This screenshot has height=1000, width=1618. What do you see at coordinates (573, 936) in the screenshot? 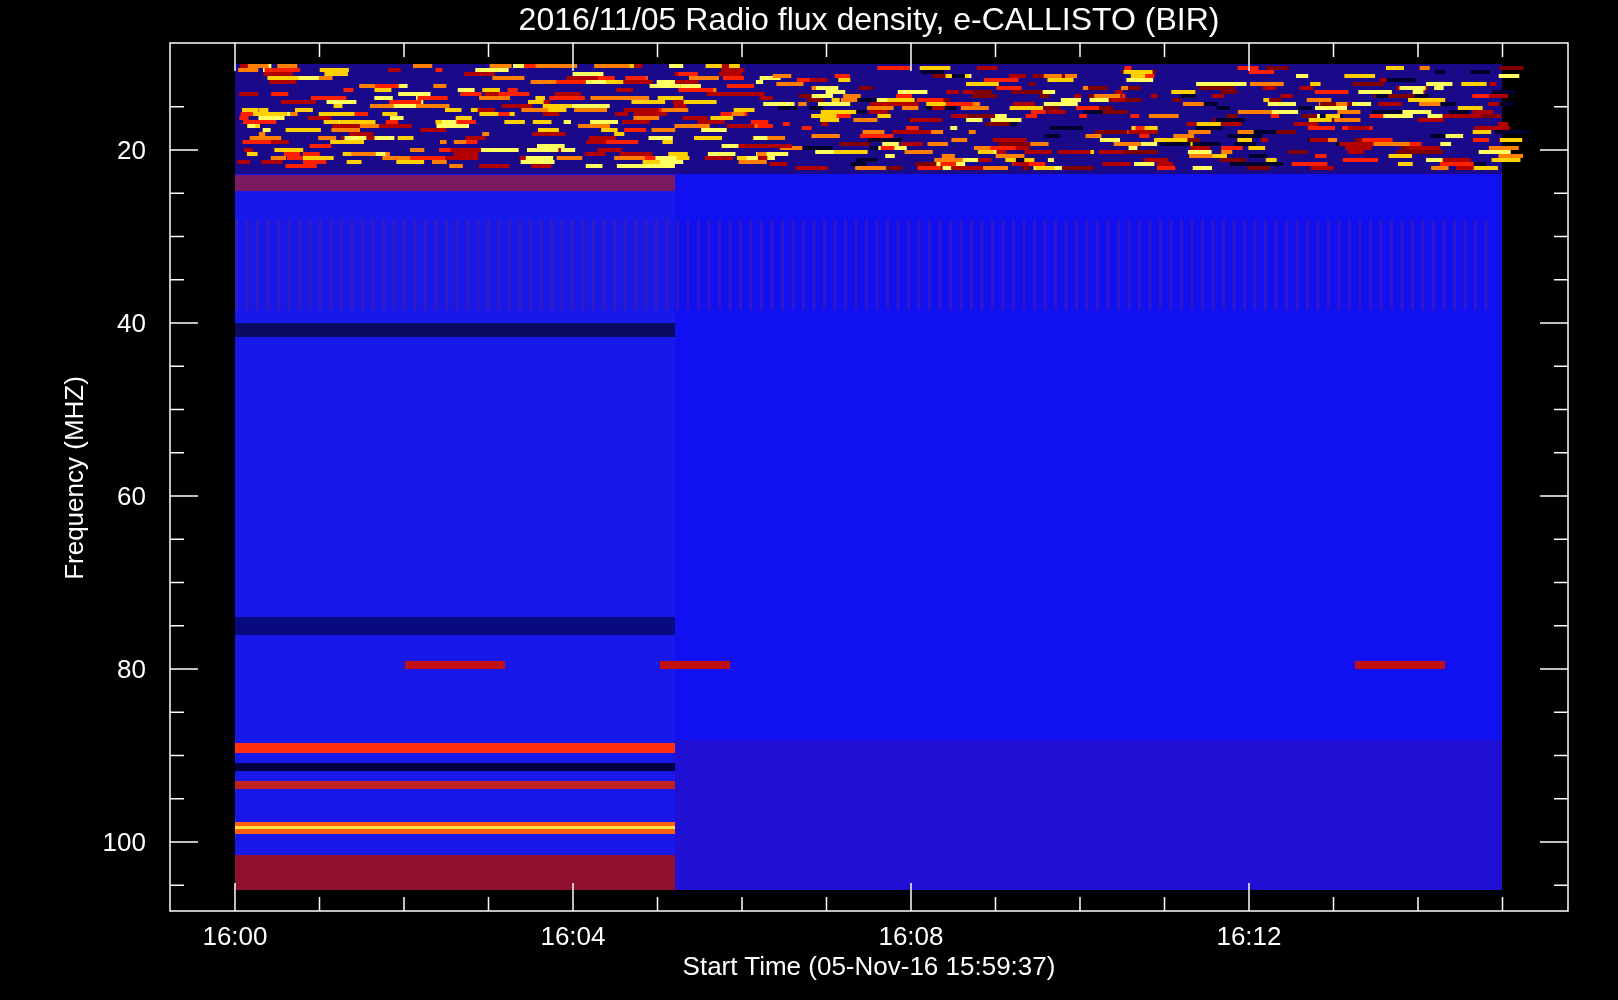
I see `tick-label: 16:04` at bounding box center [573, 936].